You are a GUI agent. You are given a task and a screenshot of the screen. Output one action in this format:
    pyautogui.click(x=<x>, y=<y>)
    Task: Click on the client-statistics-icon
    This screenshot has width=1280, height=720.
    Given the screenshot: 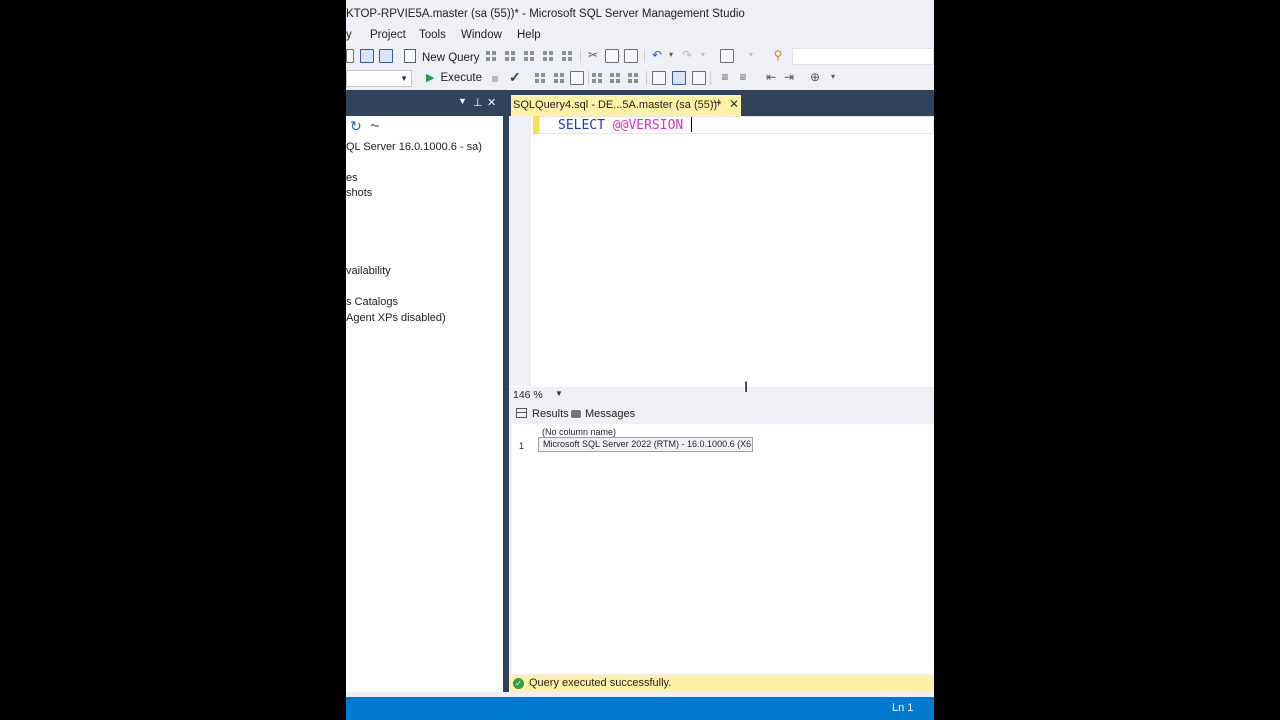 What is the action you would take?
    pyautogui.click(x=633, y=78)
    